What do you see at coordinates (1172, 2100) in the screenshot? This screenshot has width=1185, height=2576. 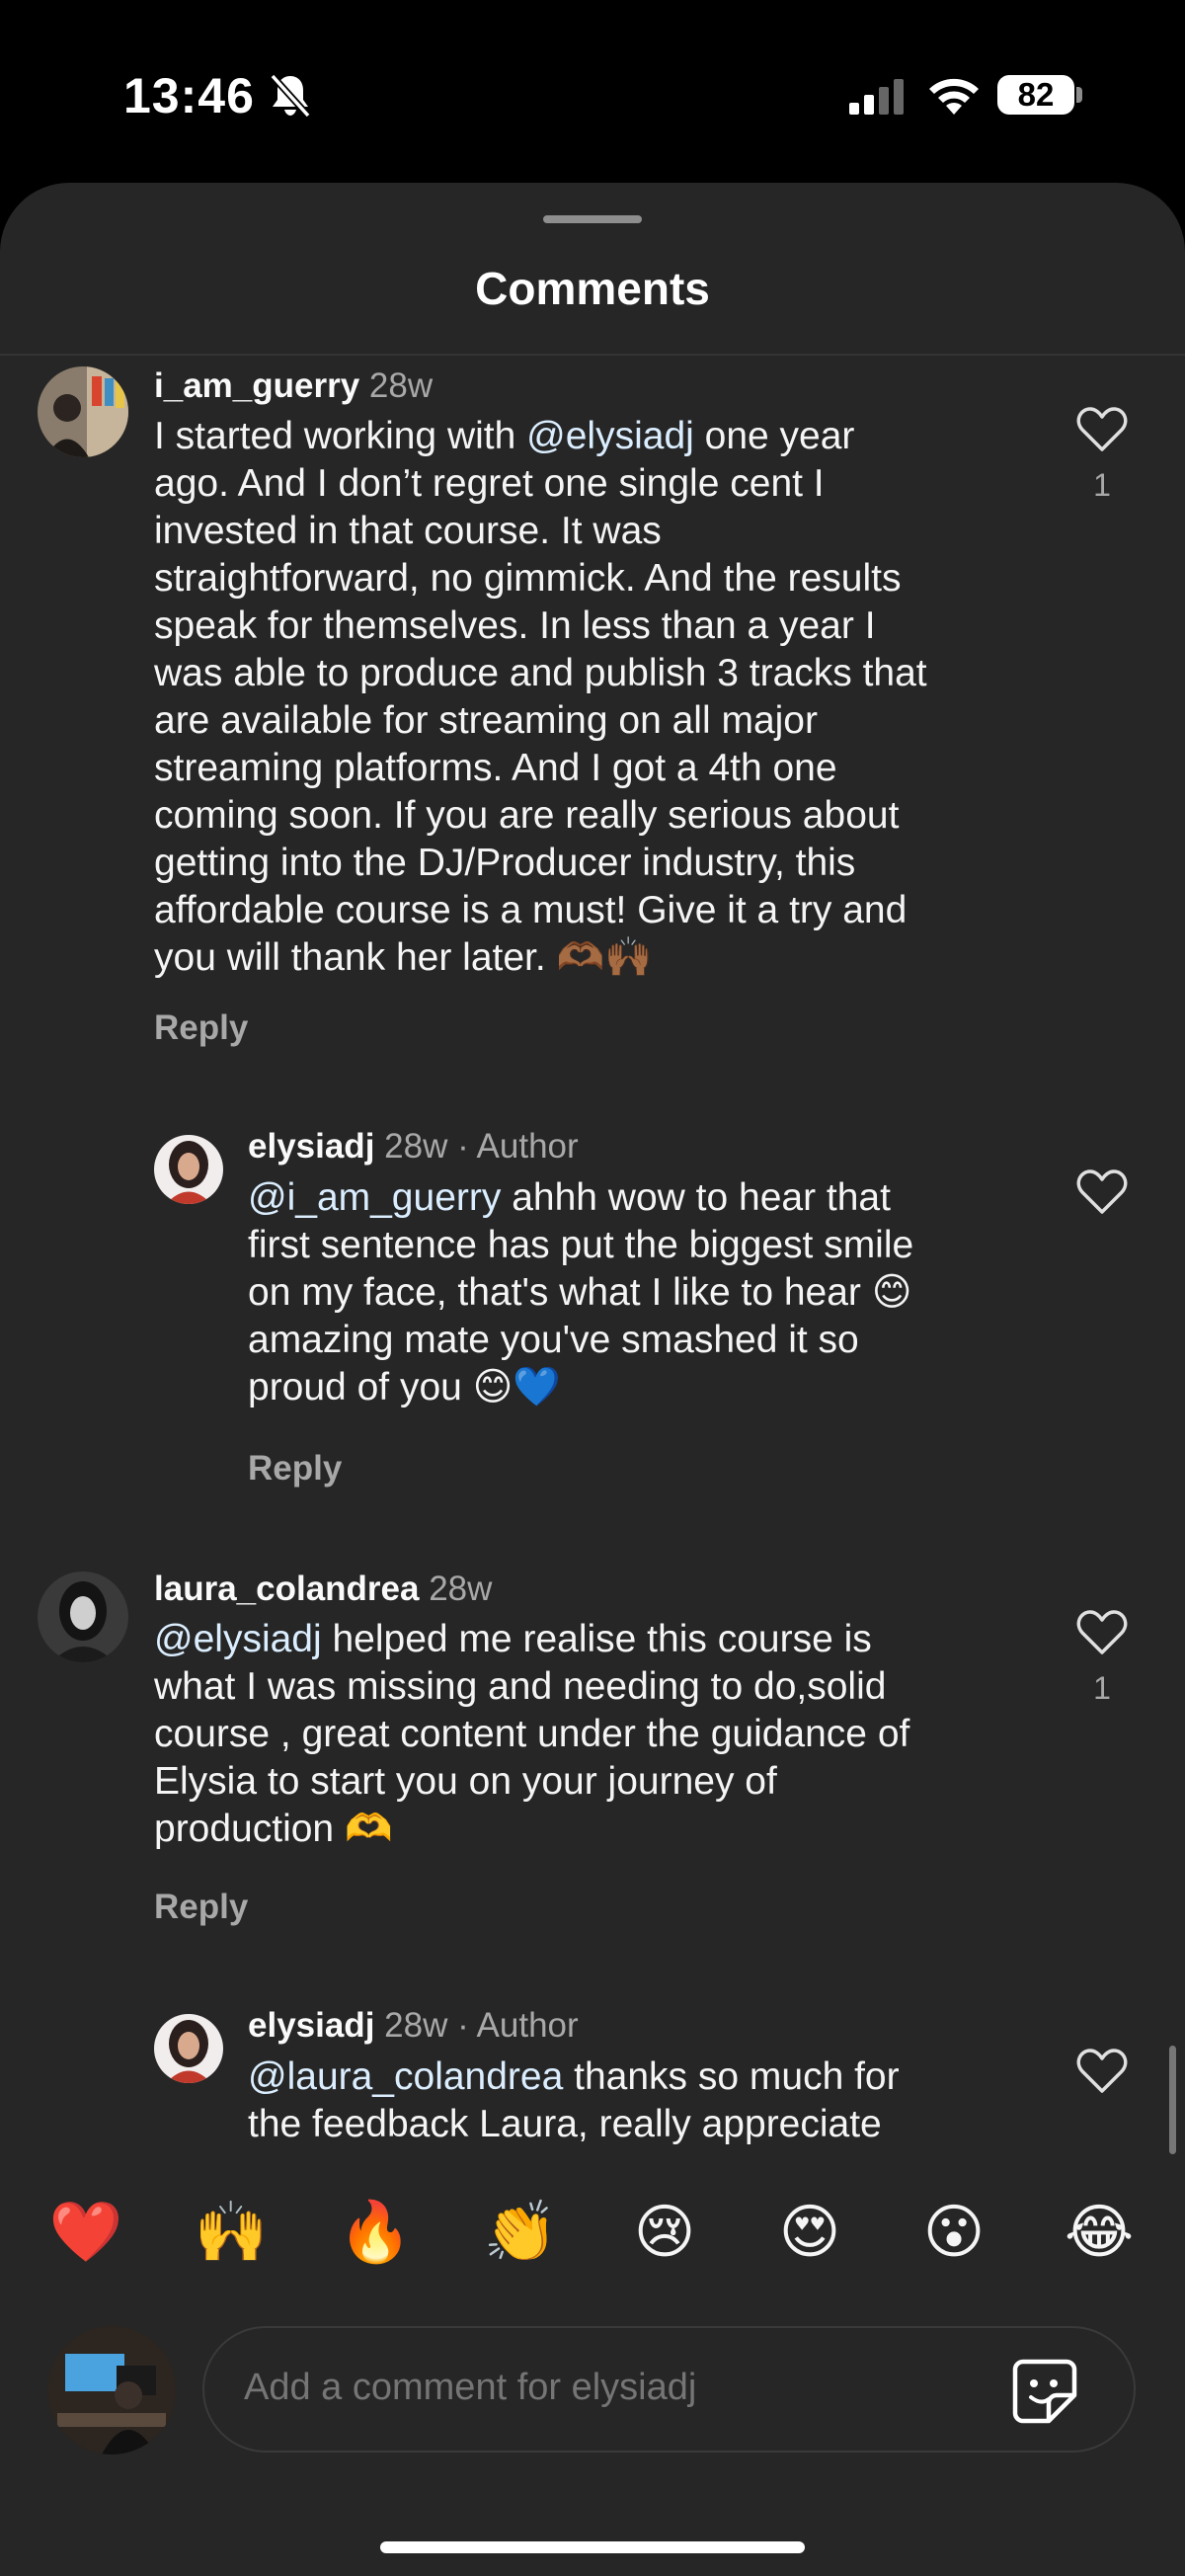 I see `scrollbar` at bounding box center [1172, 2100].